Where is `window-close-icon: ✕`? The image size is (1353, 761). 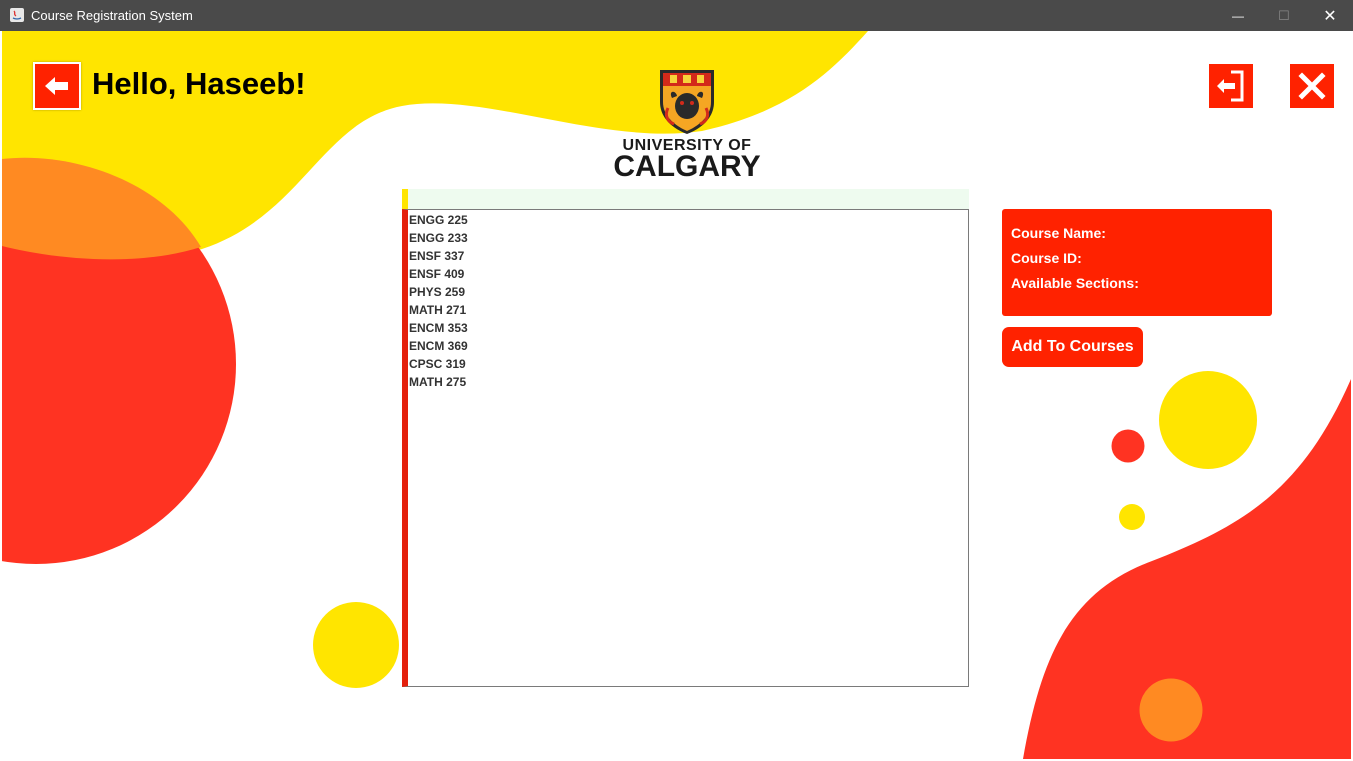
window-close-icon: ✕ is located at coordinates (1330, 16).